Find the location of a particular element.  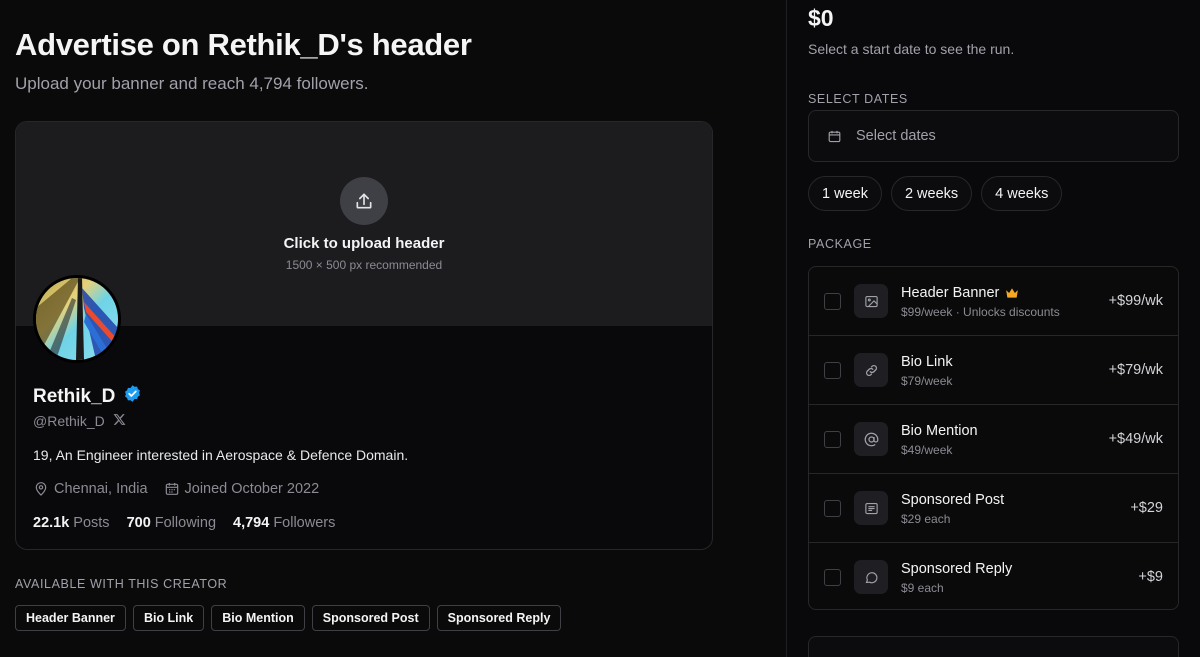

duration-options: 1 week 2 weeks 4 weeks is located at coordinates (935, 193).